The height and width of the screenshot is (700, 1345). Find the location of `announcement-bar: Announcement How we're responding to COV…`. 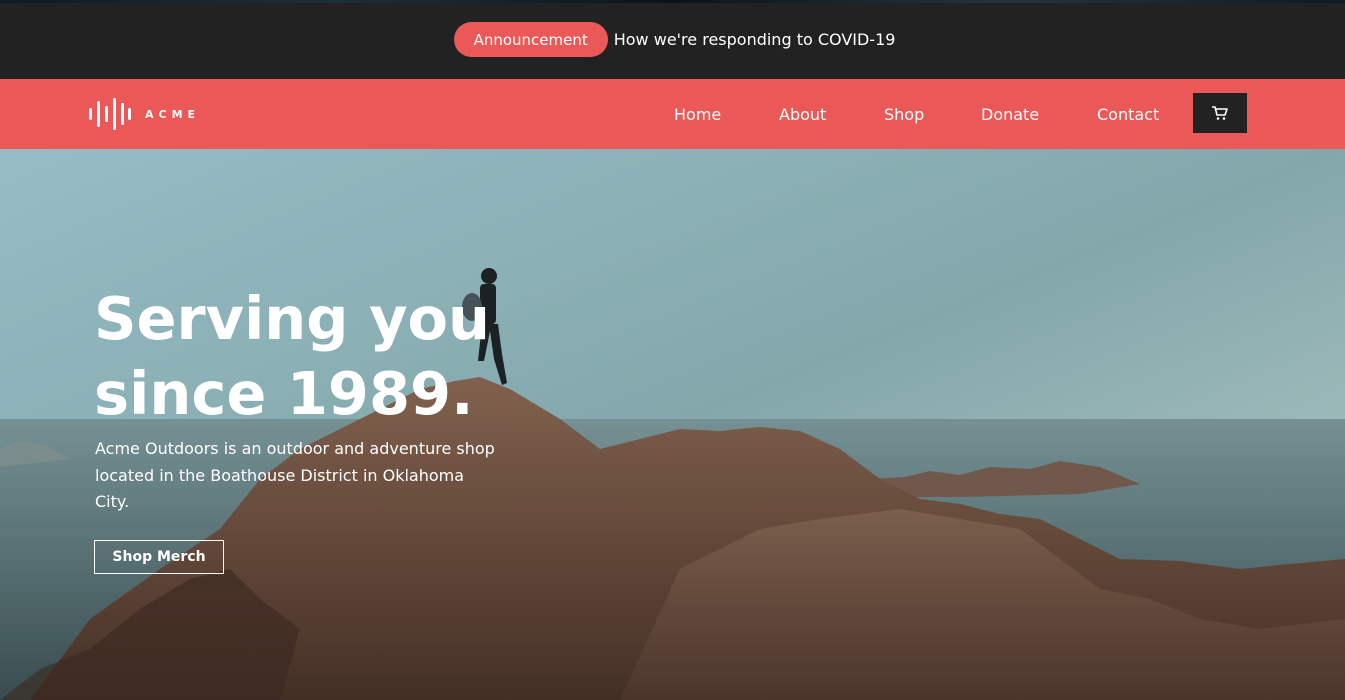

announcement-bar: Announcement How we're responding to COV… is located at coordinates (672, 39).